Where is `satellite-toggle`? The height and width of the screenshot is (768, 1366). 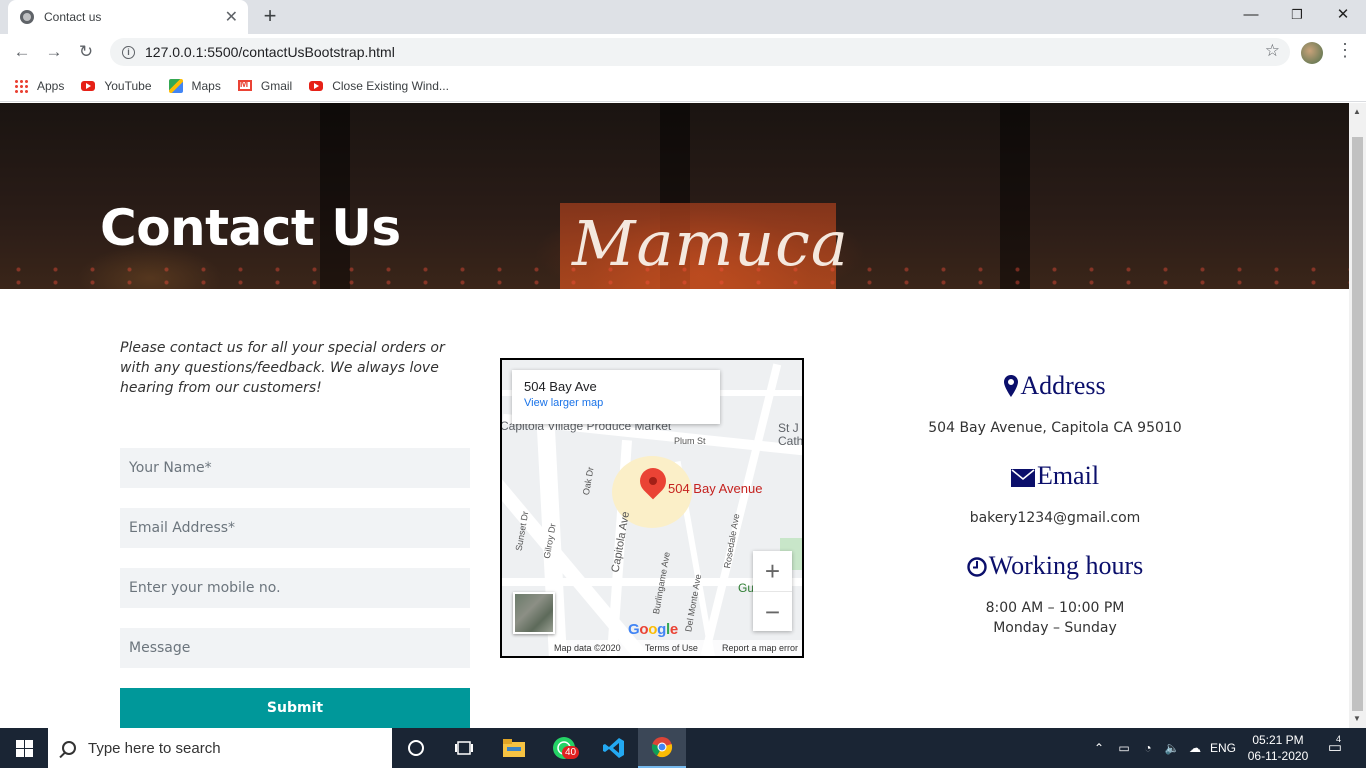 satellite-toggle is located at coordinates (534, 613).